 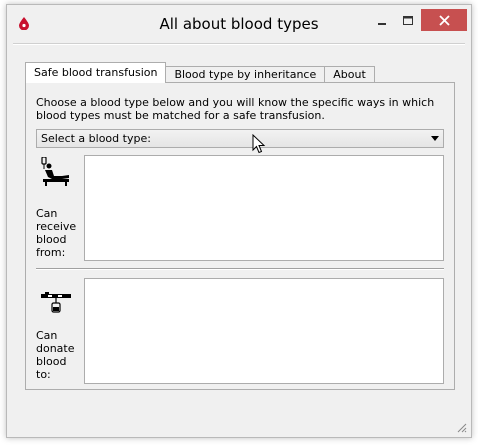 What do you see at coordinates (56, 233) in the screenshot?
I see `receive-label: Can receive blood from:` at bounding box center [56, 233].